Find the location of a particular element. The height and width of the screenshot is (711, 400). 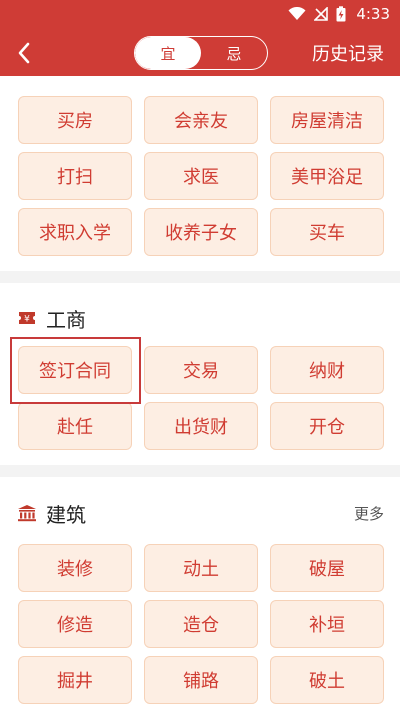

tag-item: 铺路 is located at coordinates (201, 680).